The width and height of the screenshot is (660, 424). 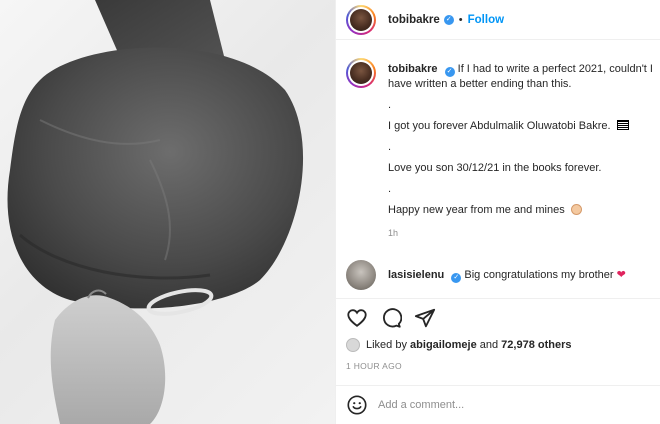 I want to click on commenter-avatar, so click(x=361, y=275).